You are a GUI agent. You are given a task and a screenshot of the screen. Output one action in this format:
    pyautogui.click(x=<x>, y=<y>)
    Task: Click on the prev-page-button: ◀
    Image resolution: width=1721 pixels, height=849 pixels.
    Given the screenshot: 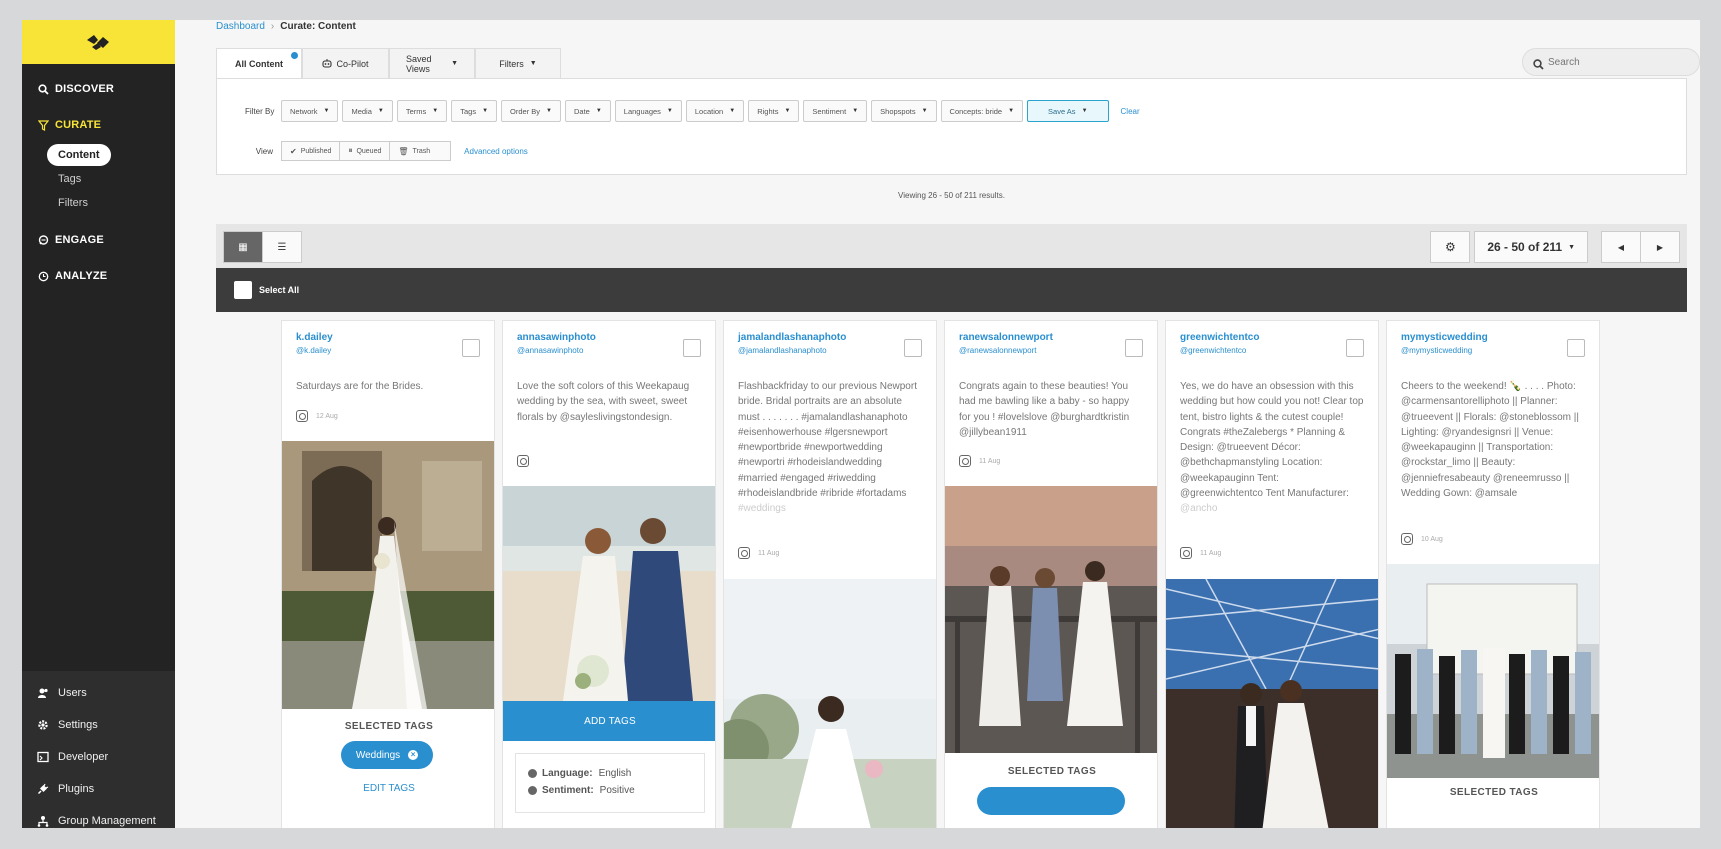 What is the action you would take?
    pyautogui.click(x=1621, y=247)
    